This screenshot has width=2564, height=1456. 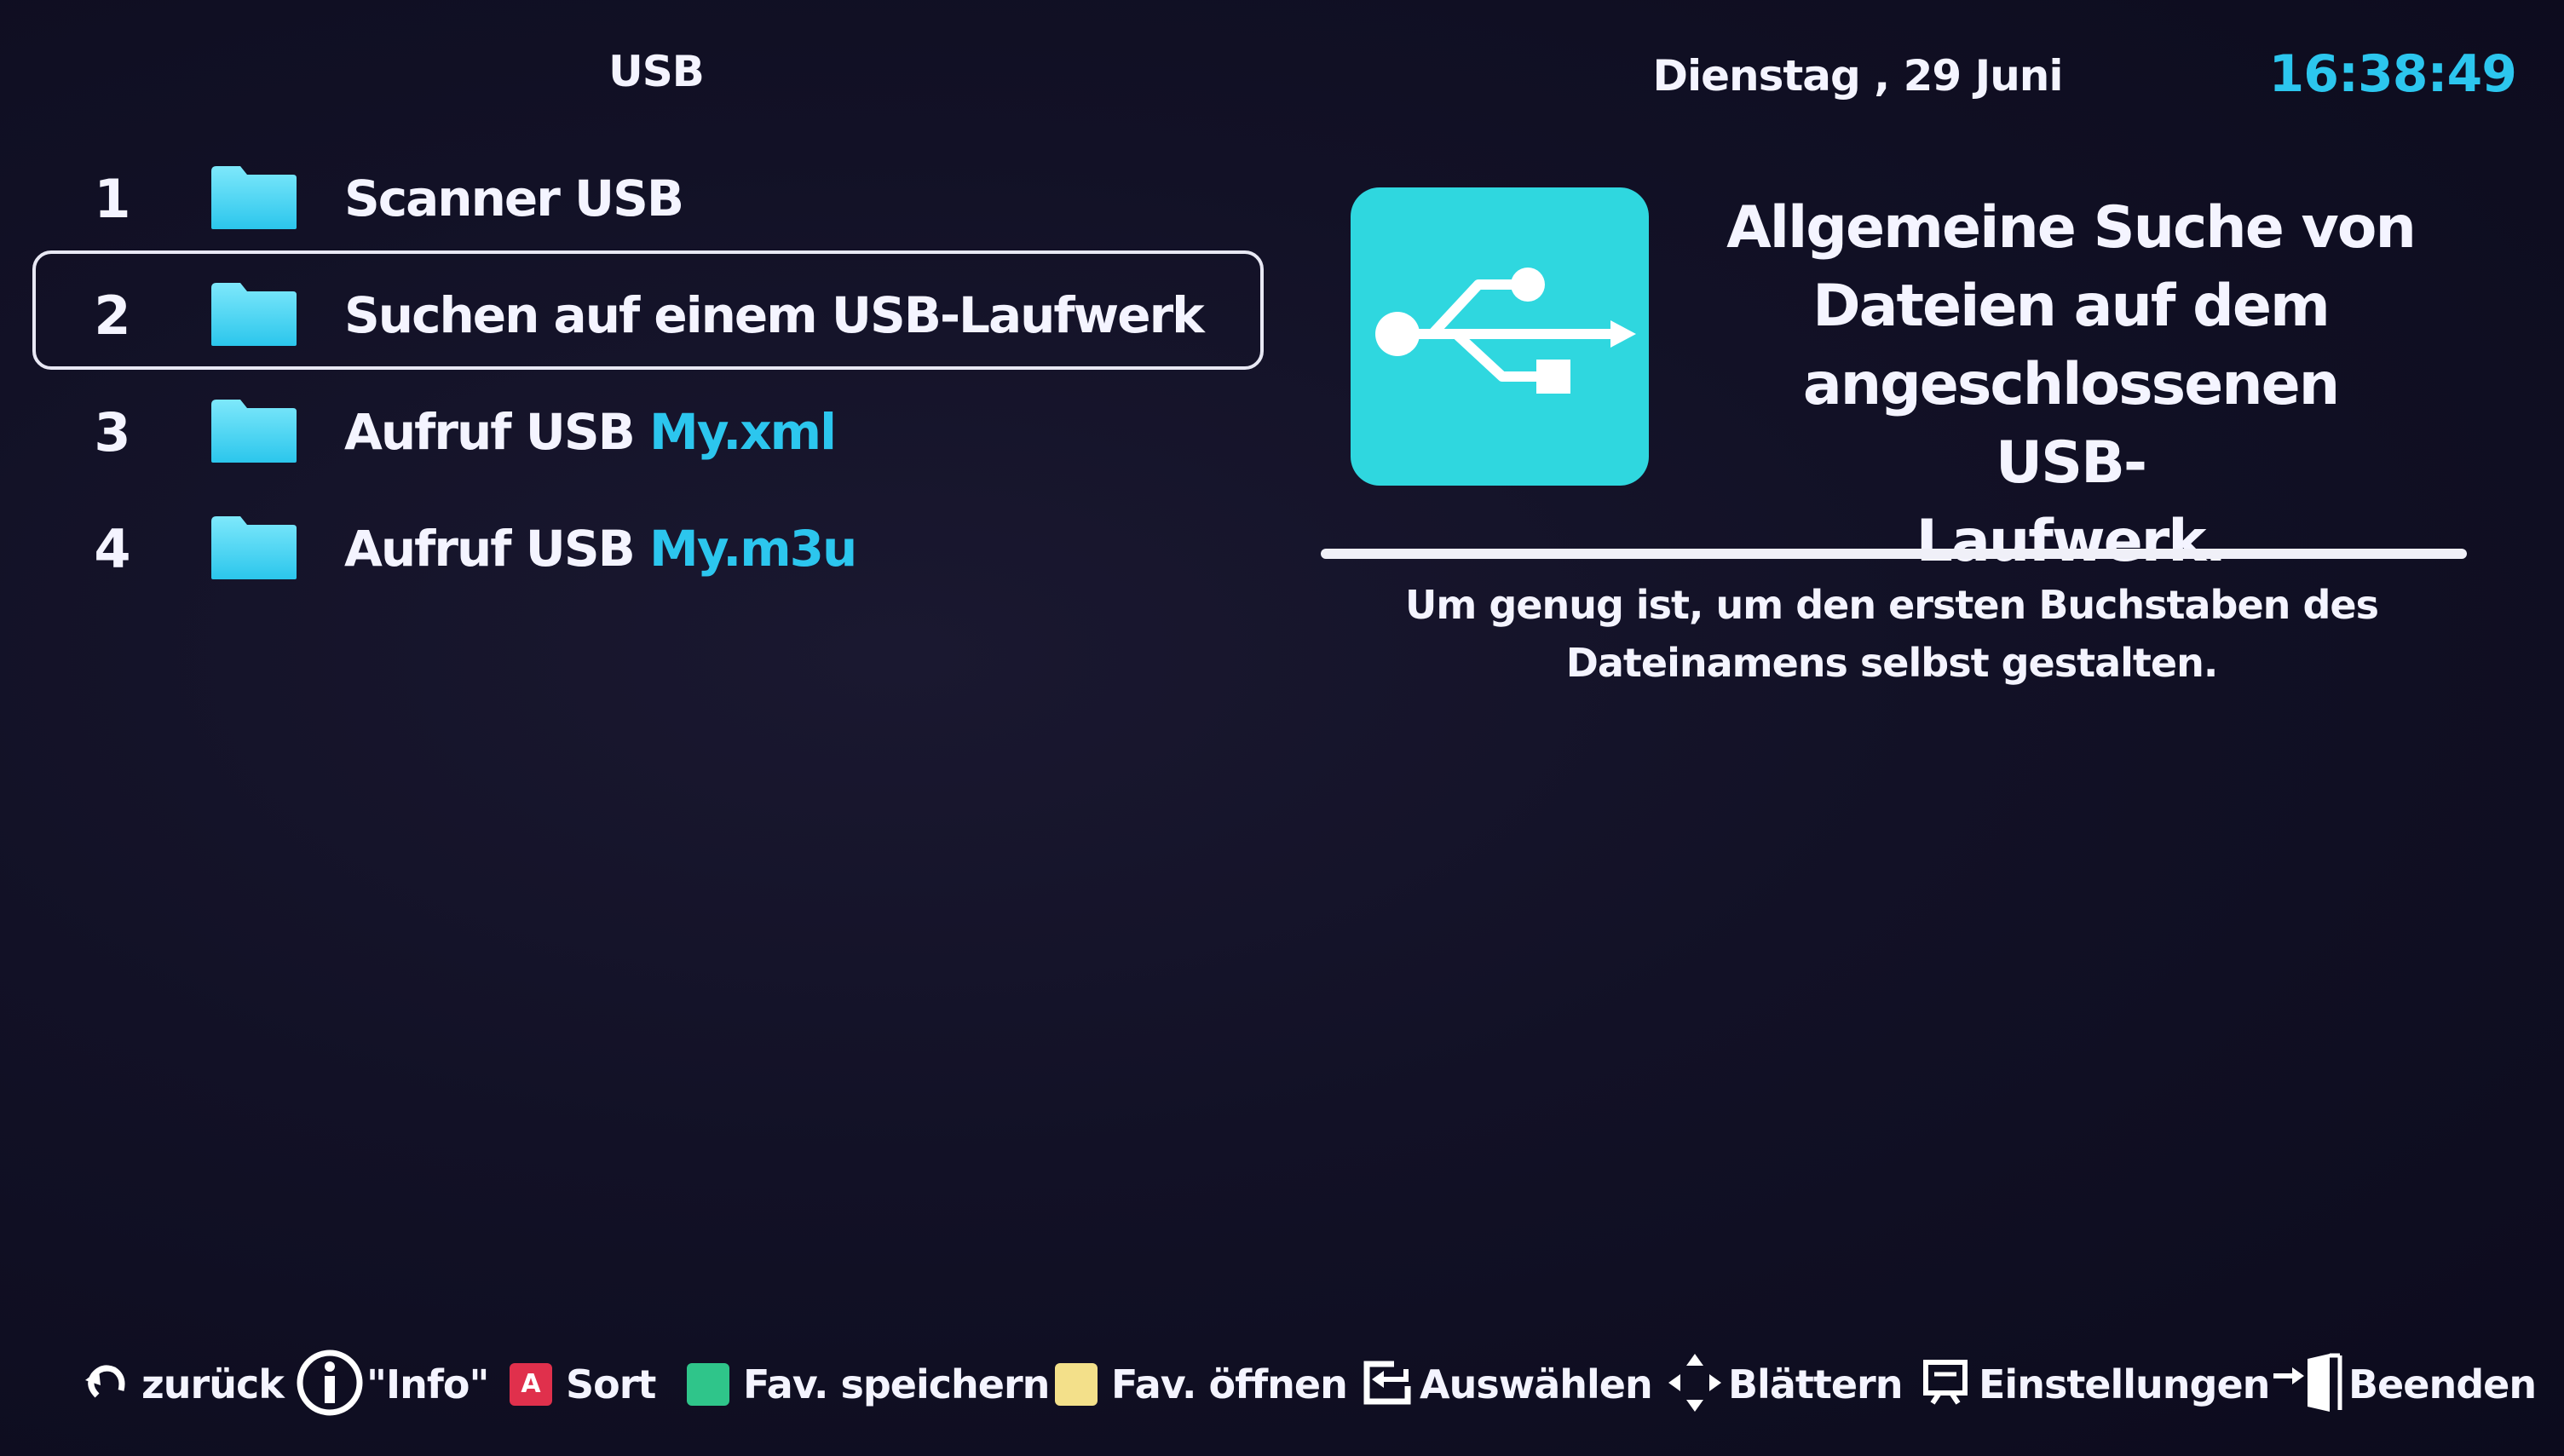 I want to click on yellow-key-icon, so click(x=1076, y=1384).